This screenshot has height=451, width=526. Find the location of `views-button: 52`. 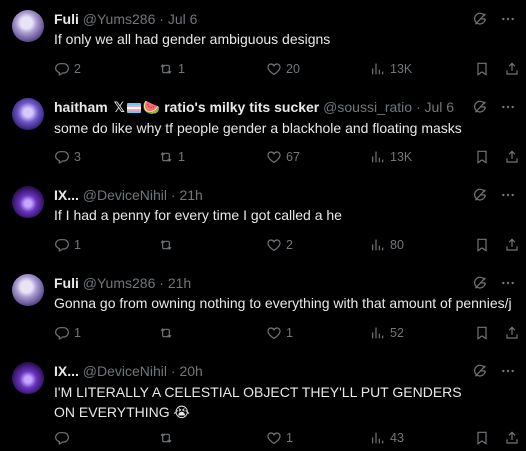

views-button: 52 is located at coordinates (387, 333).